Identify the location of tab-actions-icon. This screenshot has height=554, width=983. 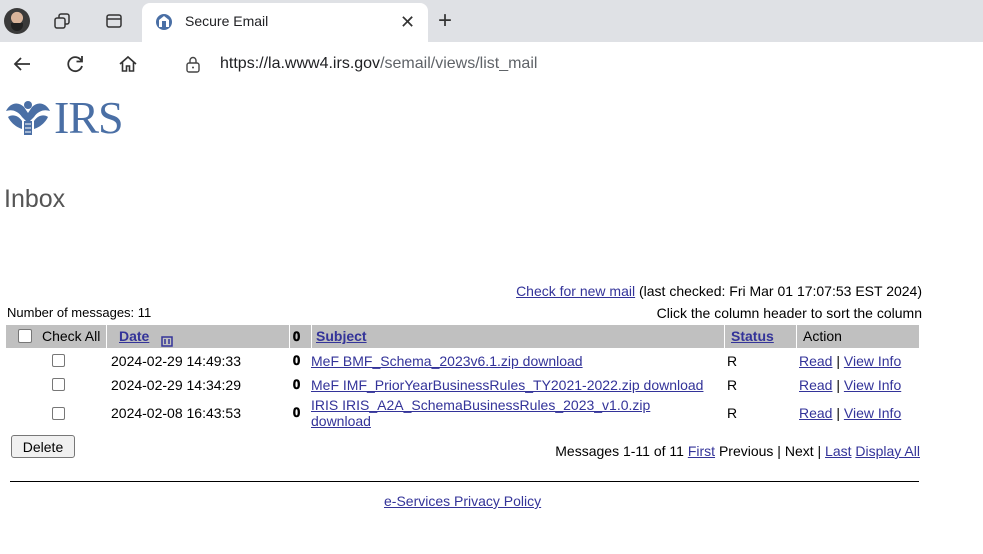
(114, 21).